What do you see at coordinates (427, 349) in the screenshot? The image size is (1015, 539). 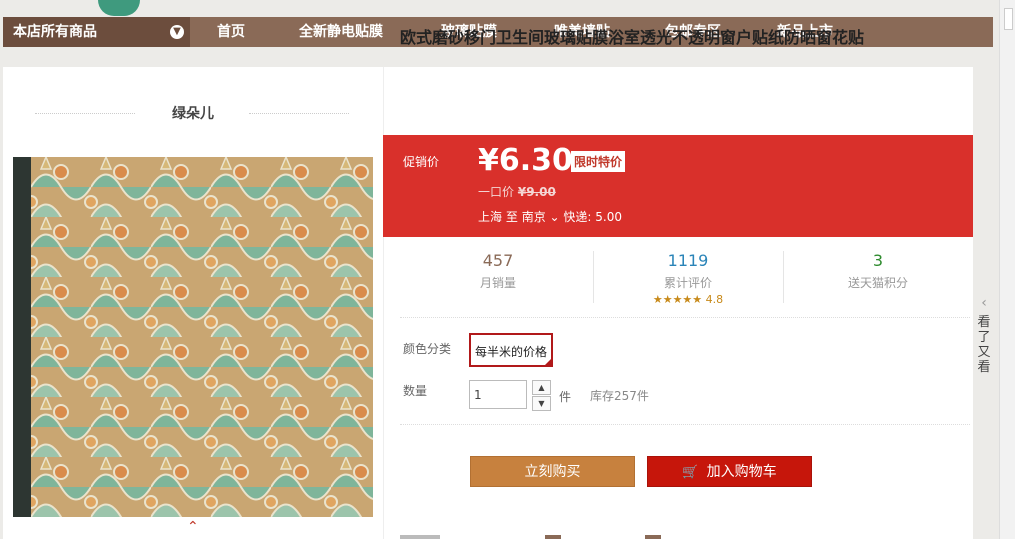 I see `color-option-label: 颜色分类` at bounding box center [427, 349].